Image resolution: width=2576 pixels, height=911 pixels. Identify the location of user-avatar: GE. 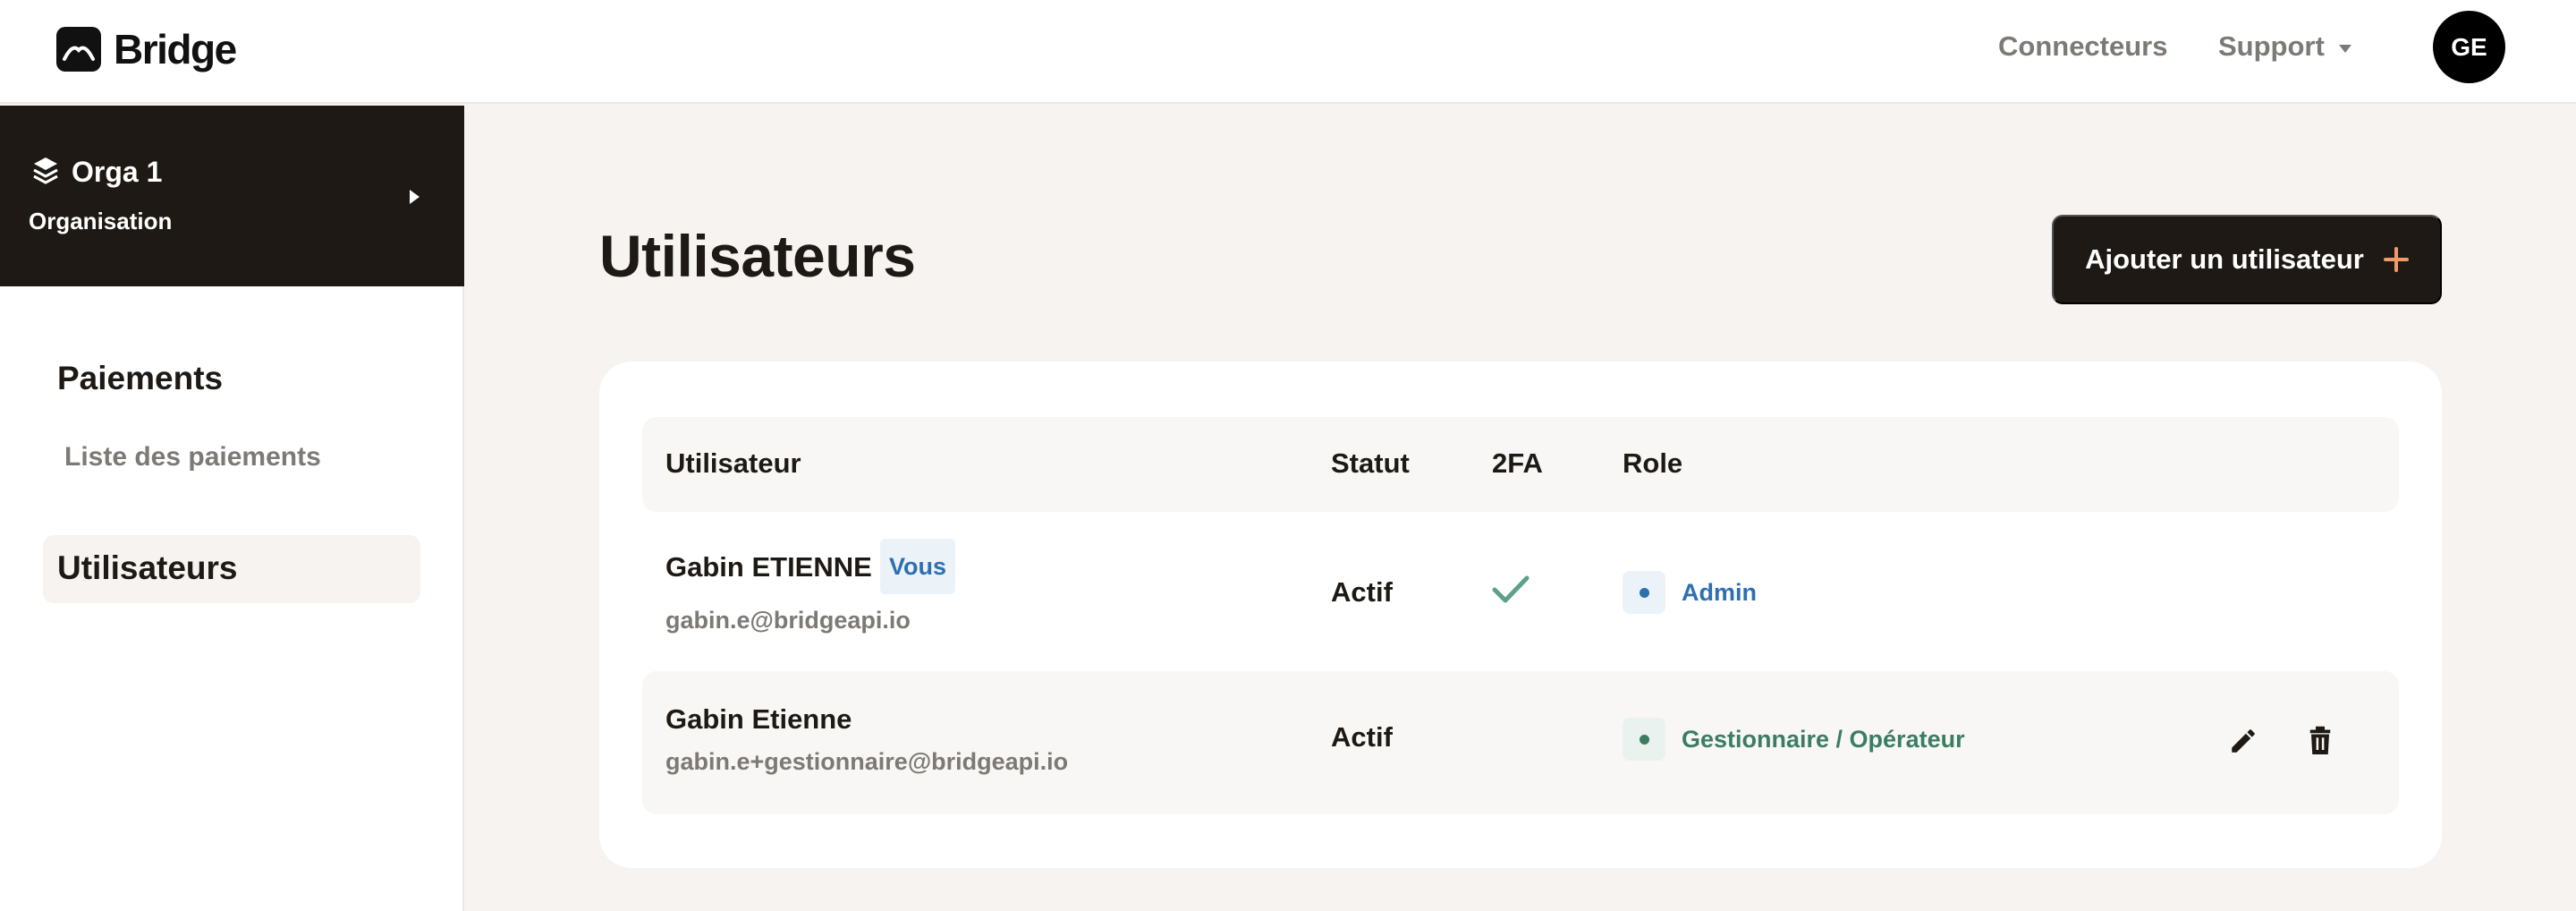
(2469, 47).